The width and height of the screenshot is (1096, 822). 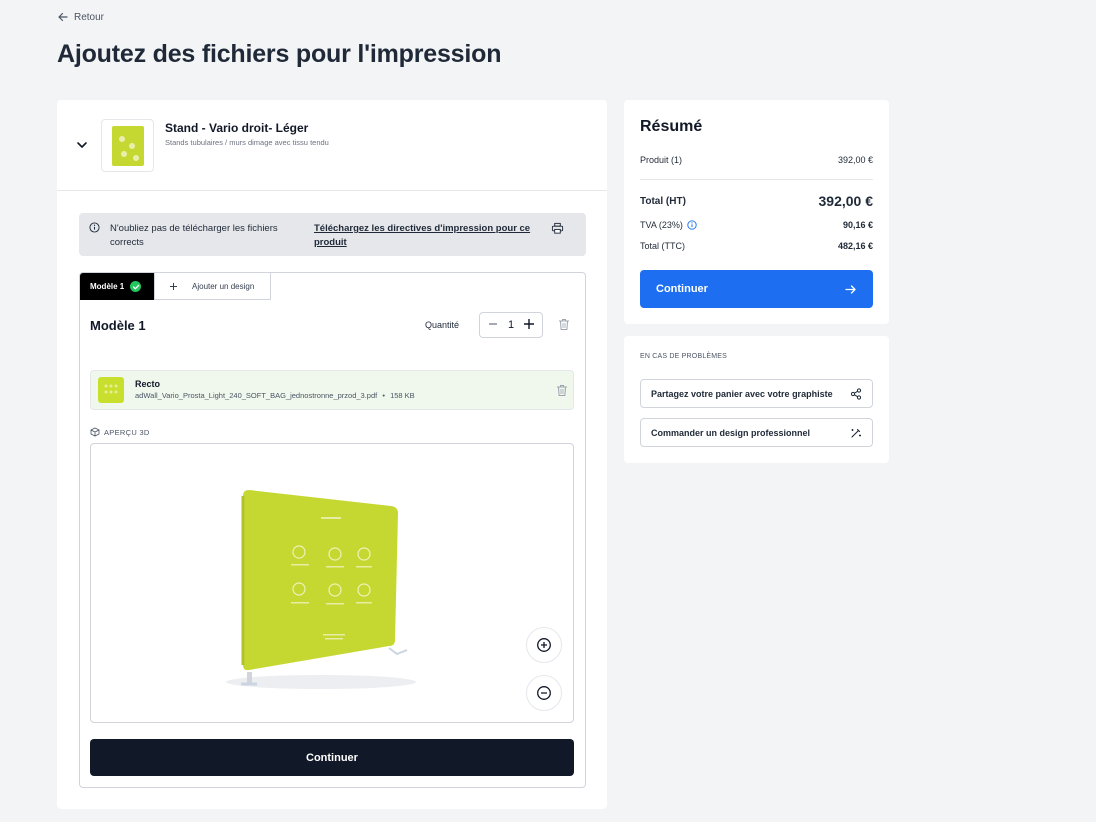 I want to click on tva-value: 90,16 €, so click(x=857, y=225).